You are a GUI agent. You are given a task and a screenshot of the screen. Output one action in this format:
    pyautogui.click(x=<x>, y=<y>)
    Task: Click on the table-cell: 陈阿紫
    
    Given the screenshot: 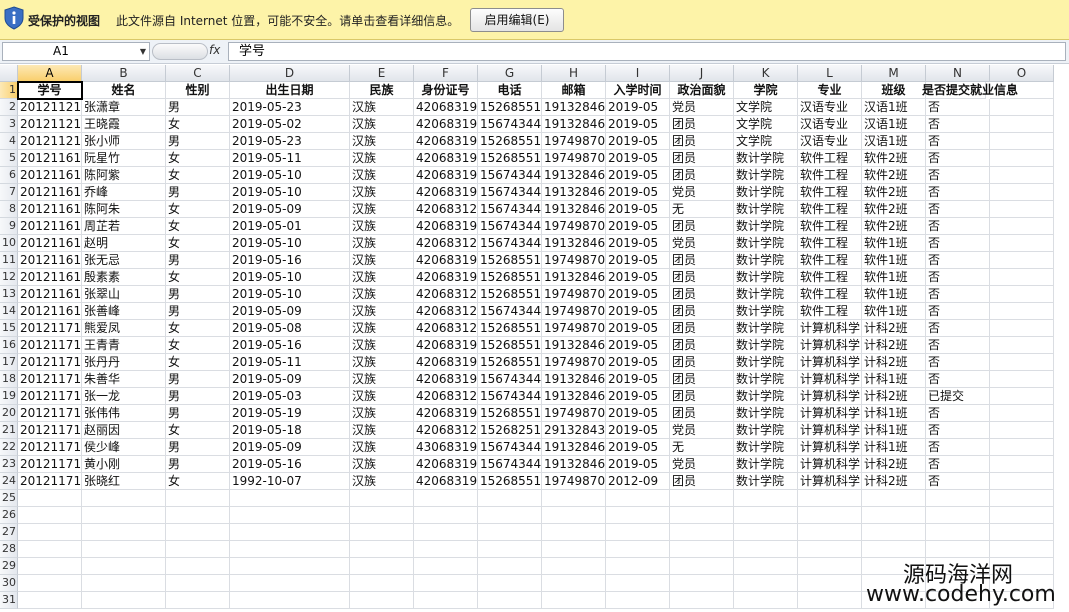 What is the action you would take?
    pyautogui.click(x=124, y=175)
    